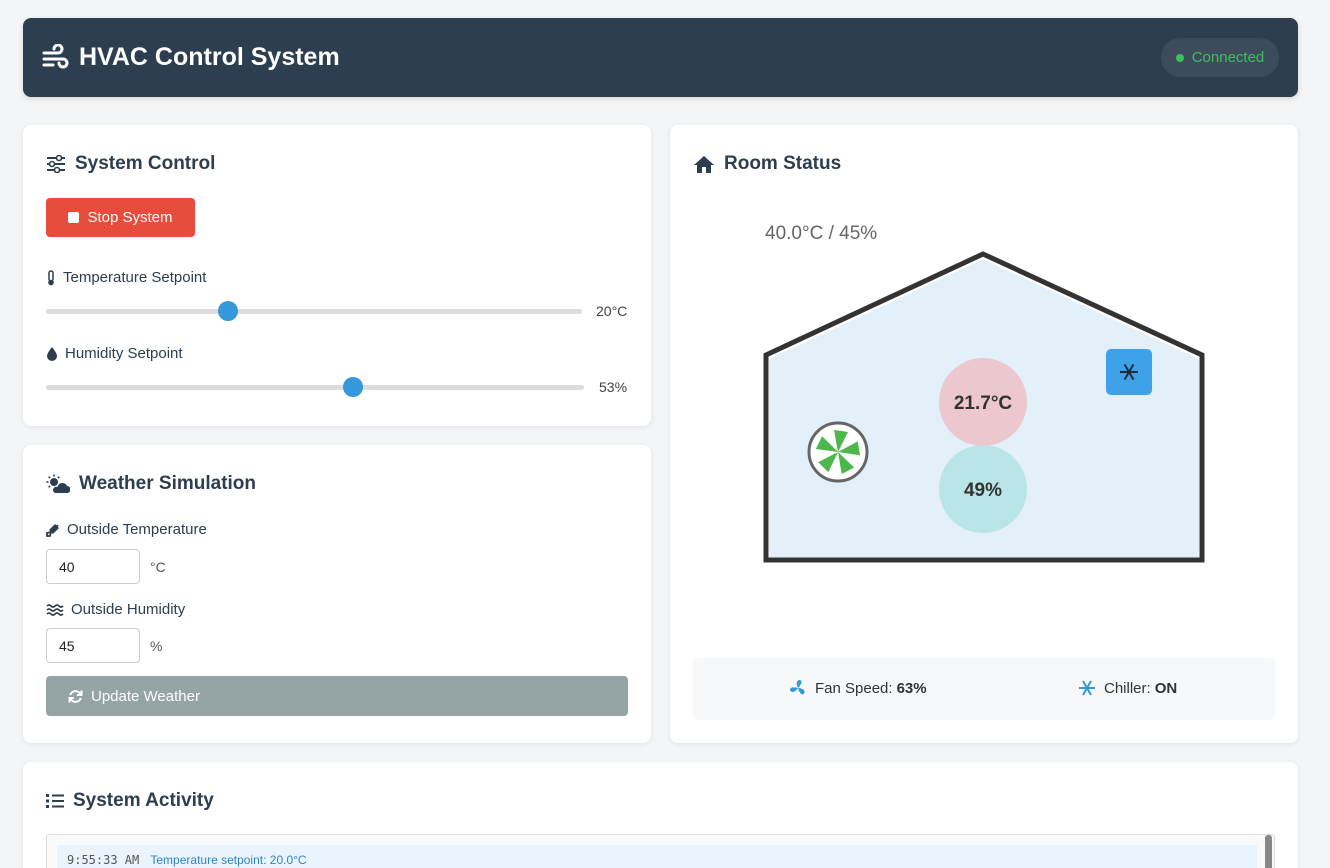 The width and height of the screenshot is (1330, 868). What do you see at coordinates (704, 164) in the screenshot?
I see `home-icon` at bounding box center [704, 164].